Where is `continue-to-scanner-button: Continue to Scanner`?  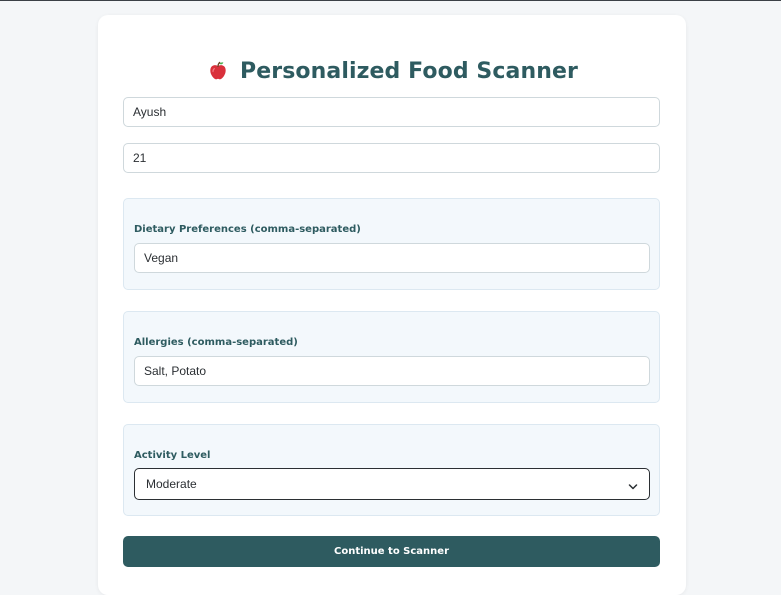
continue-to-scanner-button: Continue to Scanner is located at coordinates (391, 551).